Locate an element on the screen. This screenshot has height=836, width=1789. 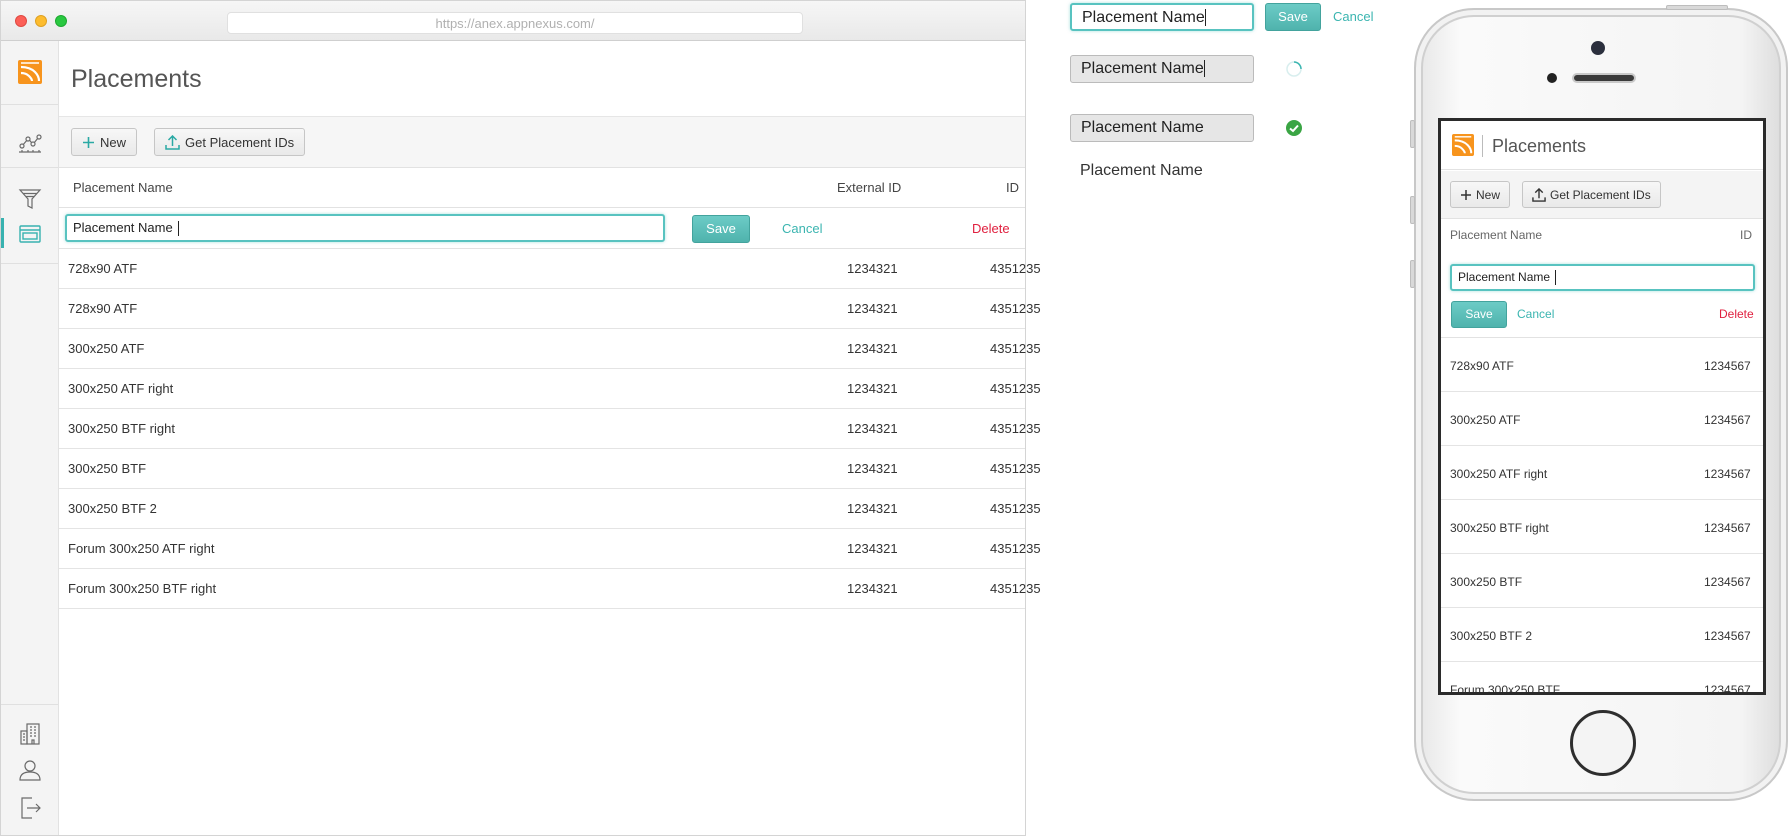
mobile-table-header: Placement Name ID is located at coordinates (1602, 234).